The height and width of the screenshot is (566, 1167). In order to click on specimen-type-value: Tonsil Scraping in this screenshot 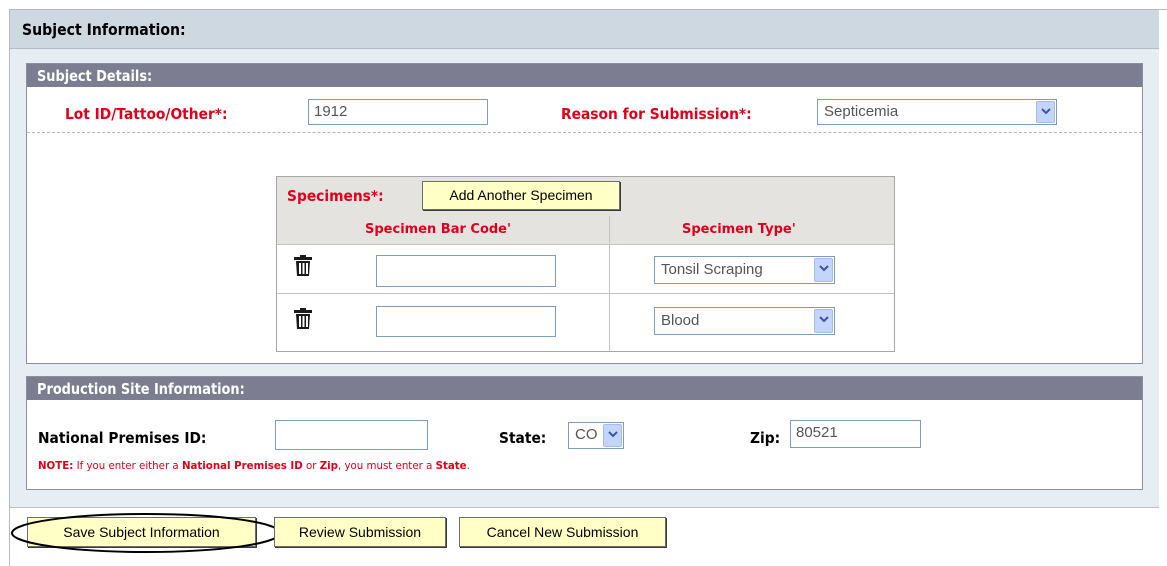, I will do `click(712, 269)`.